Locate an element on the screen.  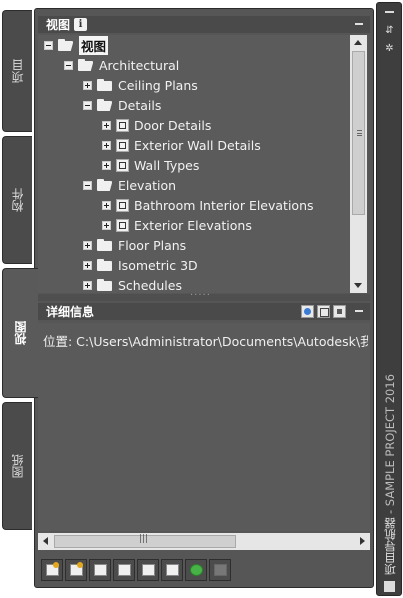
navigator-title: 项目导航器 is located at coordinates (390, 546).